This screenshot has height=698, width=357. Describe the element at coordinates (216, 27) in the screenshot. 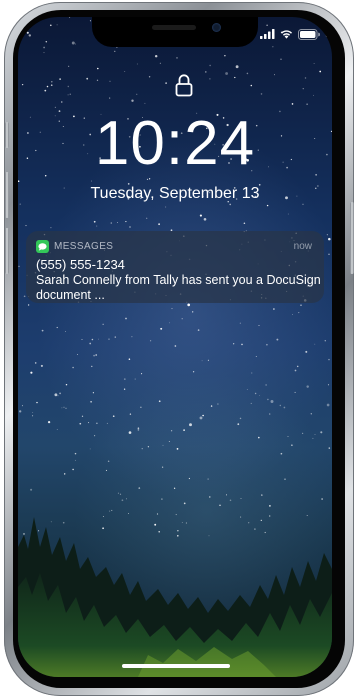

I see `front-camera` at that location.